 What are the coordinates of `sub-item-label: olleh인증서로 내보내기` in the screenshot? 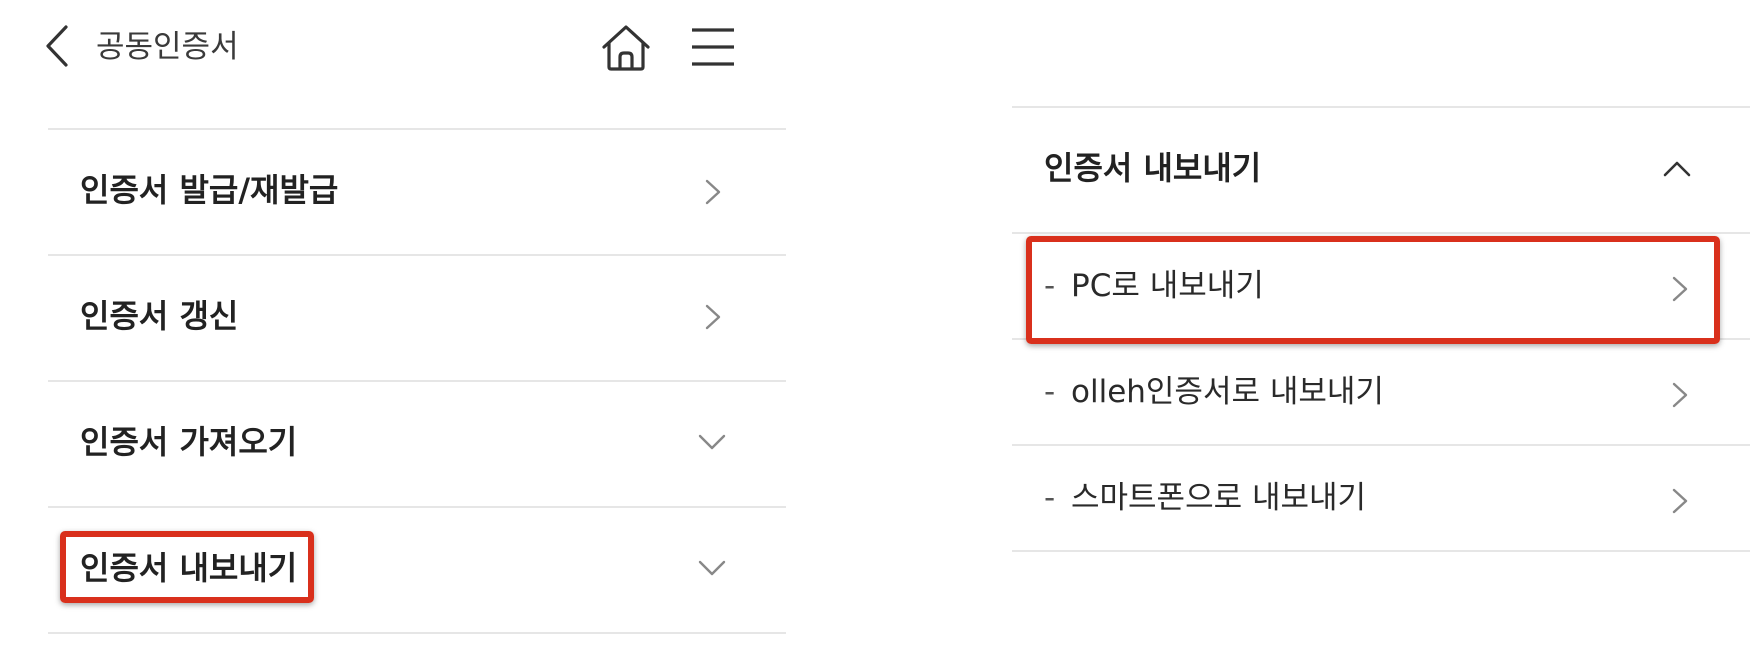 It's located at (1227, 392).